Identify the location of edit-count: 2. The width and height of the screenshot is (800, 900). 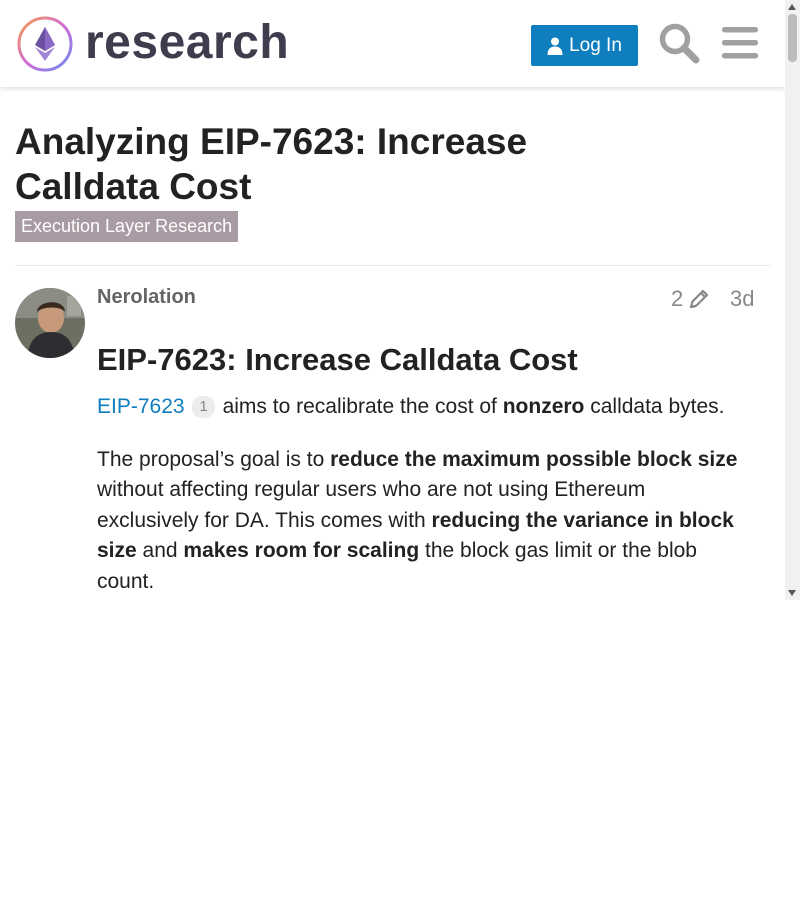
(677, 298).